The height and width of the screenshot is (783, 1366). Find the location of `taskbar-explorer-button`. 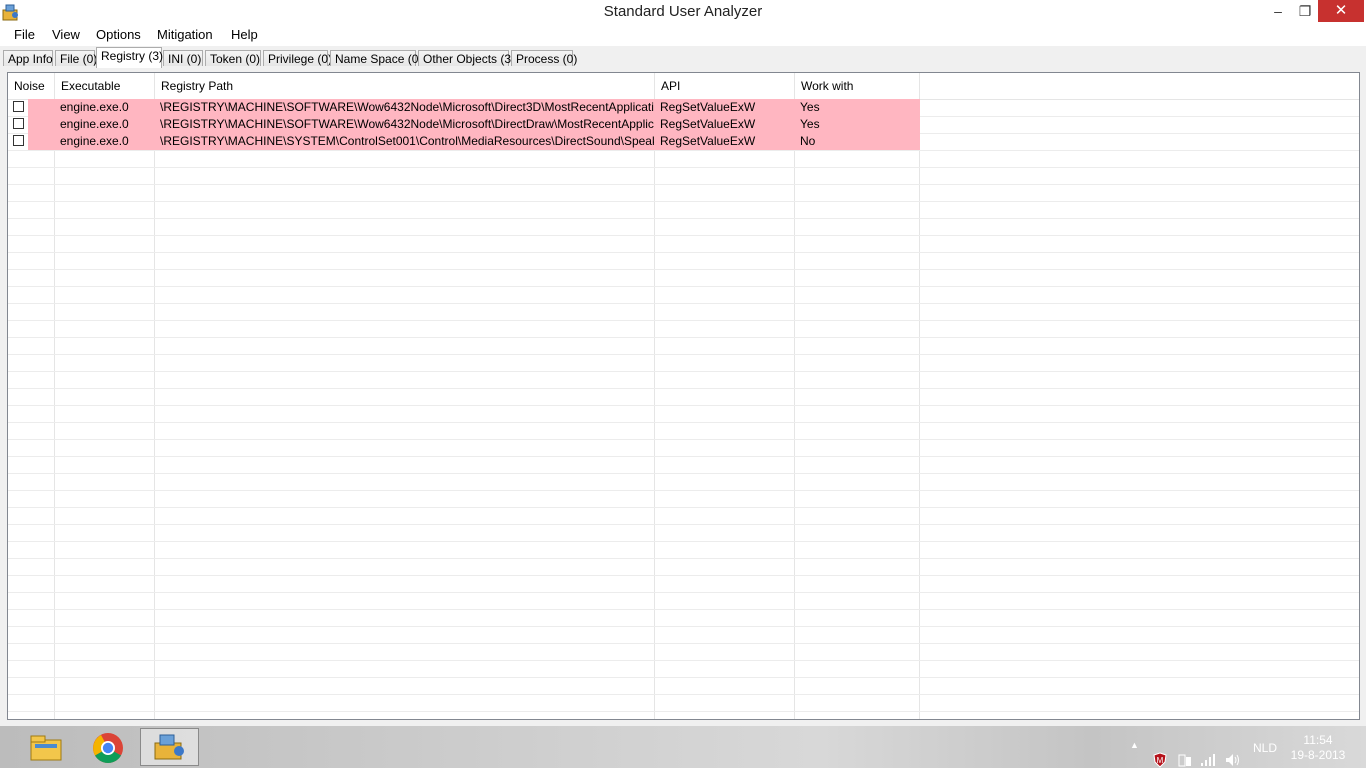

taskbar-explorer-button is located at coordinates (46, 747).